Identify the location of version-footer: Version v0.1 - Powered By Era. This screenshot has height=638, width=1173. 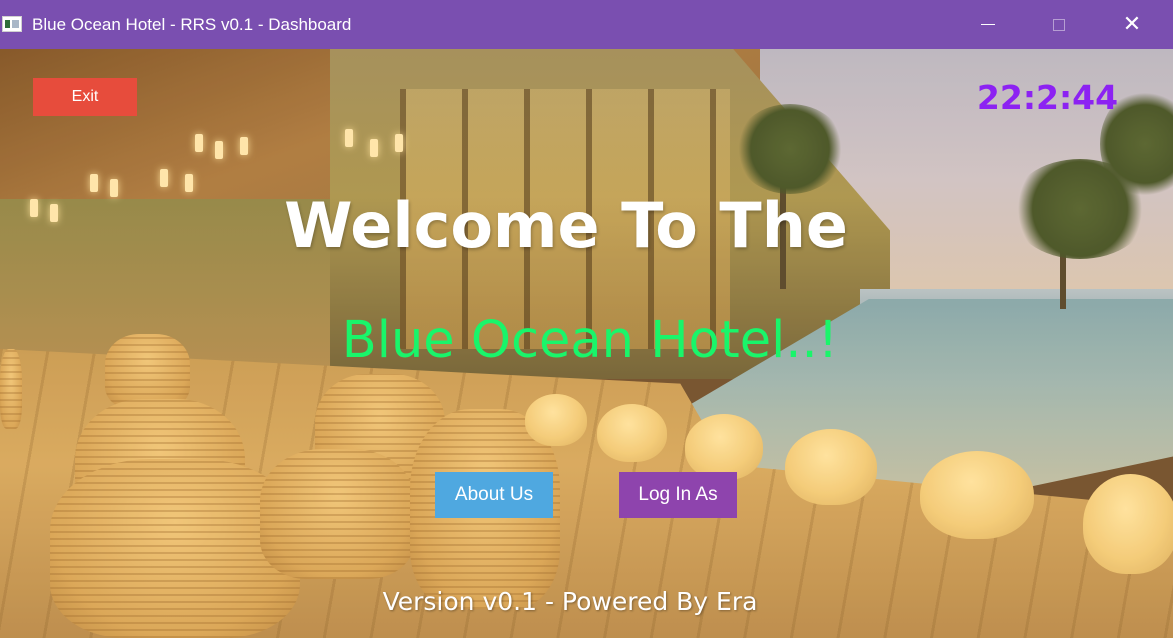
(570, 601).